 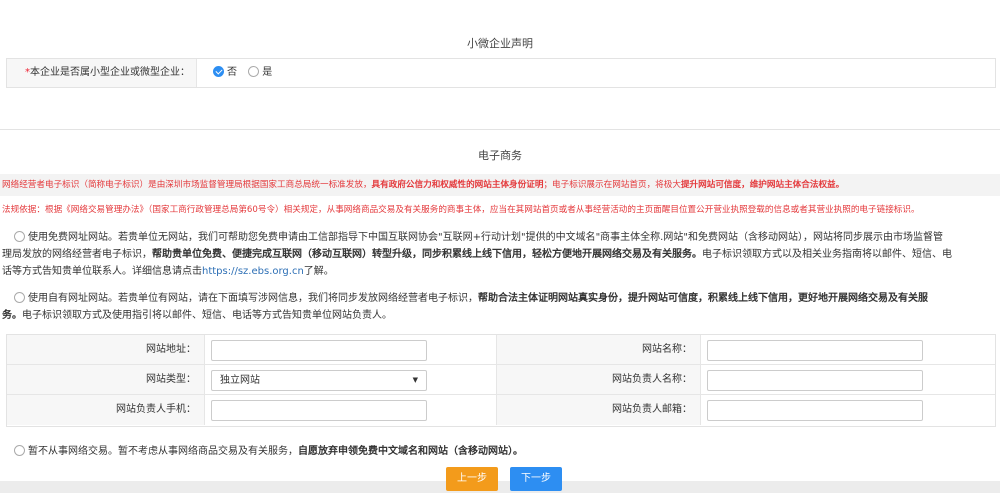 I want to click on caret-down-icon: ▼, so click(x=415, y=380).